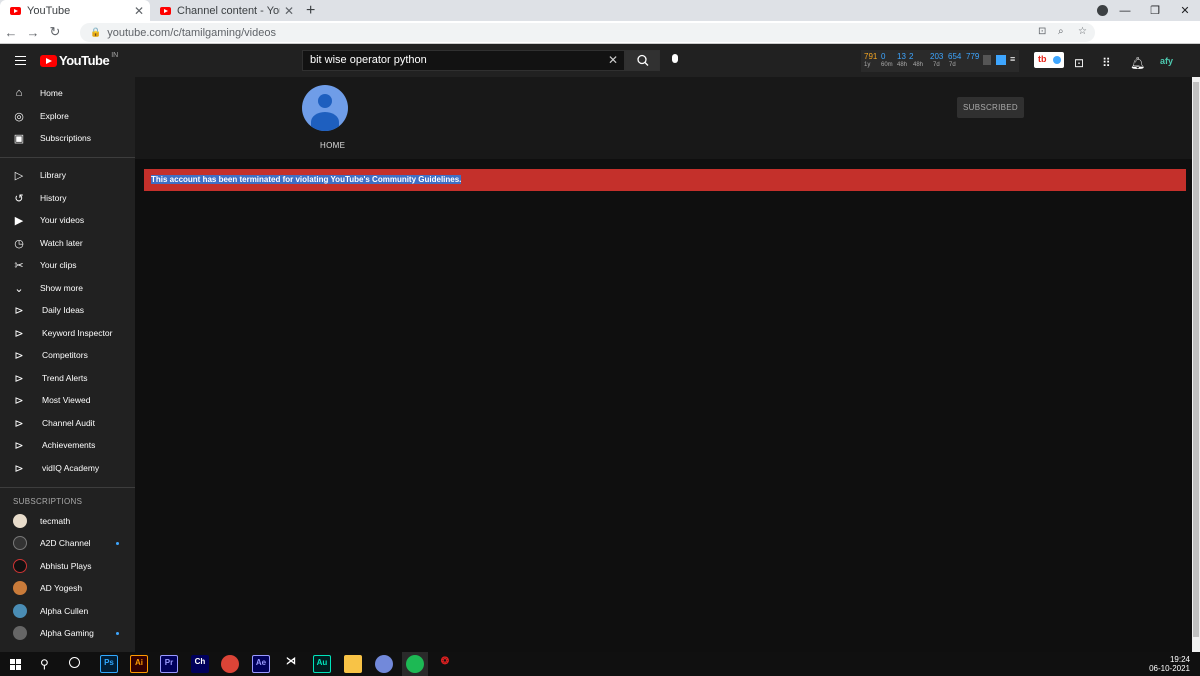 This screenshot has width=1200, height=676. What do you see at coordinates (67, 543) in the screenshot?
I see `subscription-item: A2D Channel` at bounding box center [67, 543].